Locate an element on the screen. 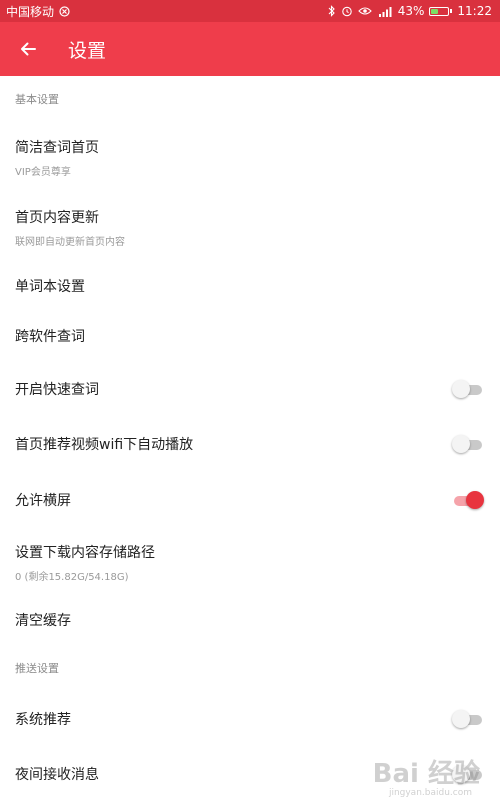 Image resolution: width=500 pixels, height=802 pixels. setting-label: 开启快速查词 is located at coordinates (57, 389).